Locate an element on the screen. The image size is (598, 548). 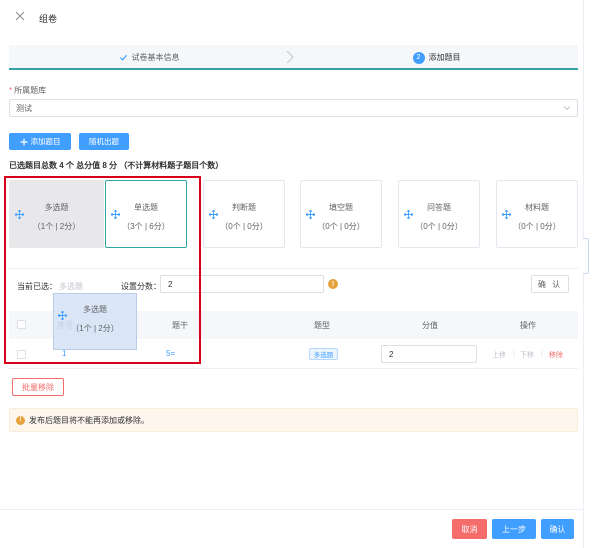
bank-label: * 所属题库 is located at coordinates (28, 90).